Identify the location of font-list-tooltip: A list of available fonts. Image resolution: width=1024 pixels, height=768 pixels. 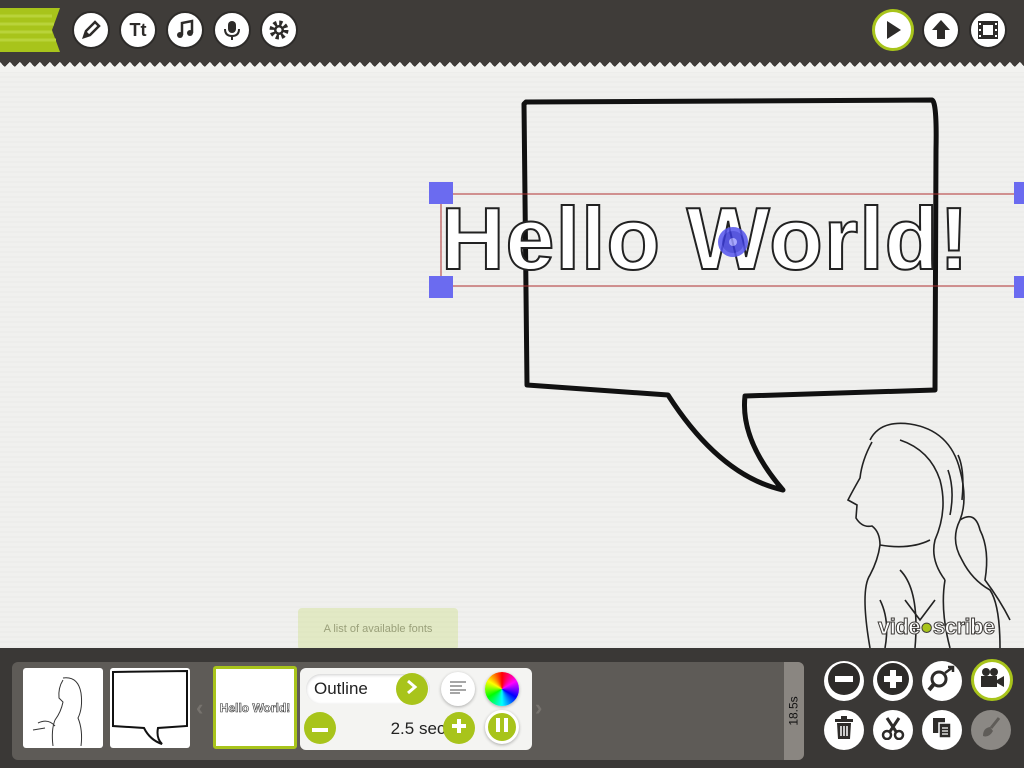
(378, 635).